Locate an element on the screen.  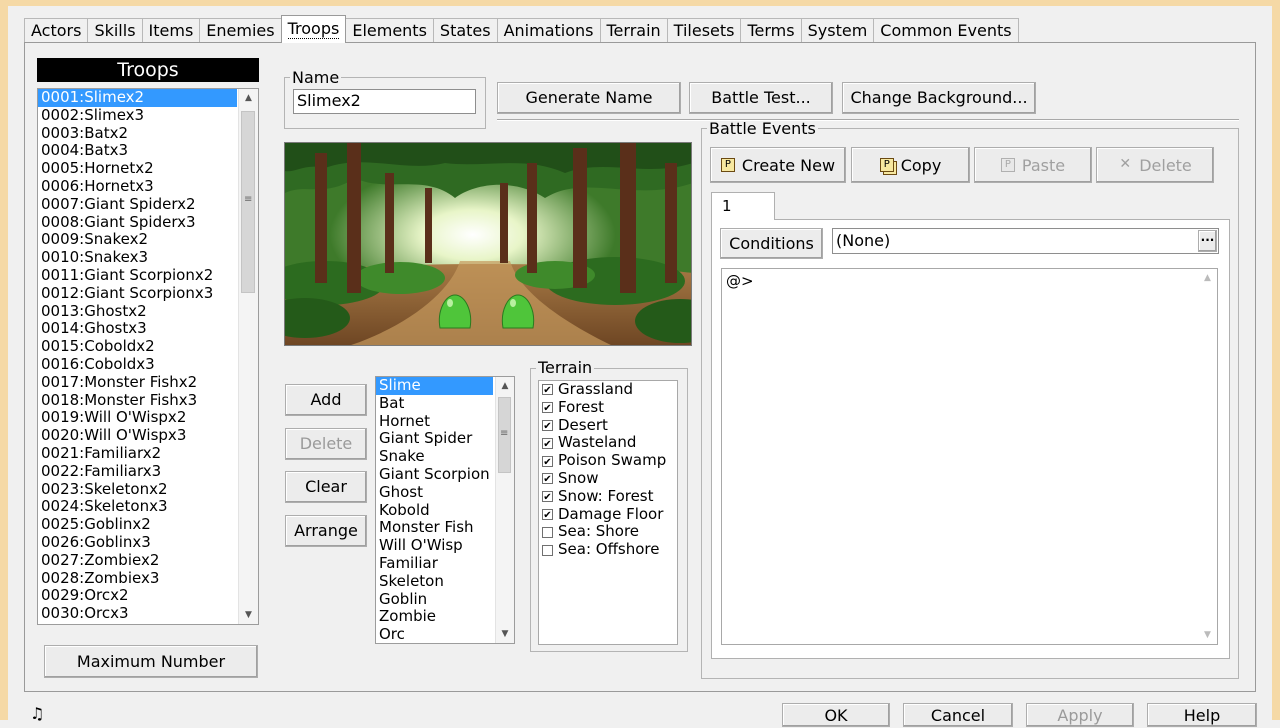
troop-list-item: 0025:Goblinx2 is located at coordinates (137, 524).